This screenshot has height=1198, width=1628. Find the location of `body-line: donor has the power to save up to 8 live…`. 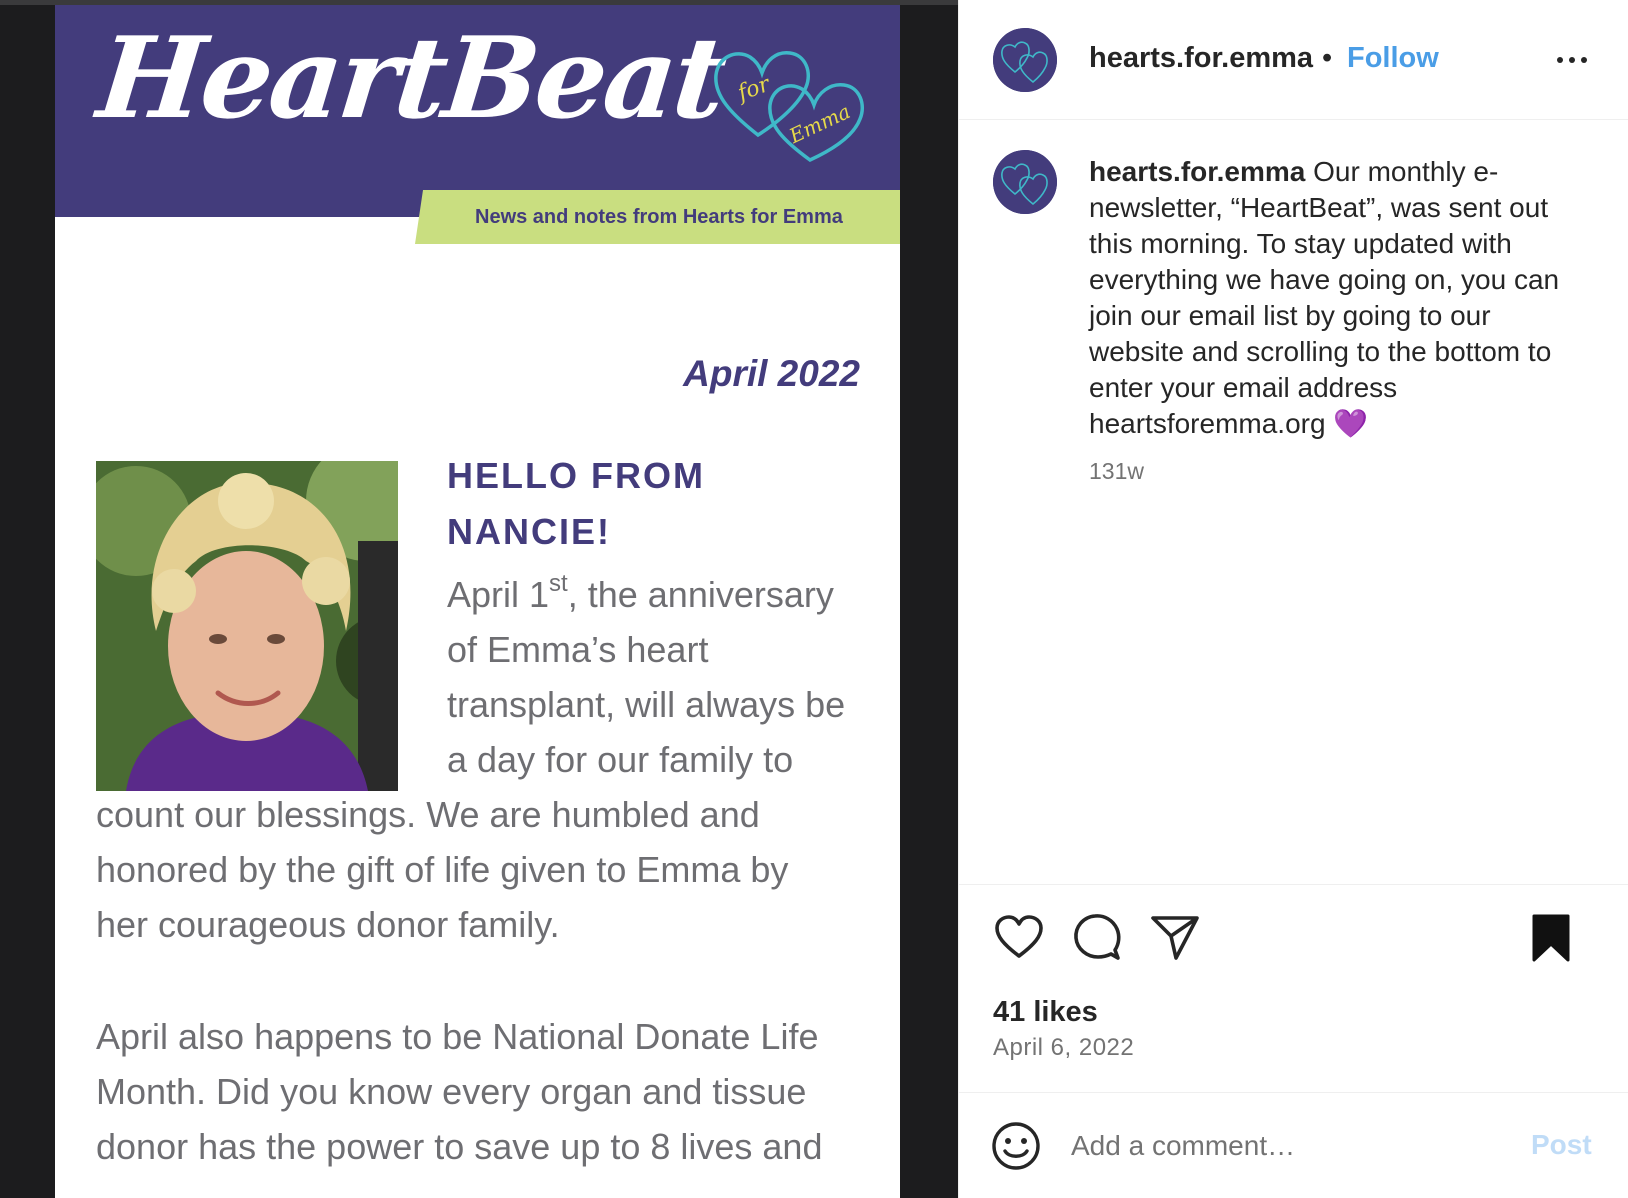

body-line: donor has the power to save up to 8 live… is located at coordinates (459, 1146).